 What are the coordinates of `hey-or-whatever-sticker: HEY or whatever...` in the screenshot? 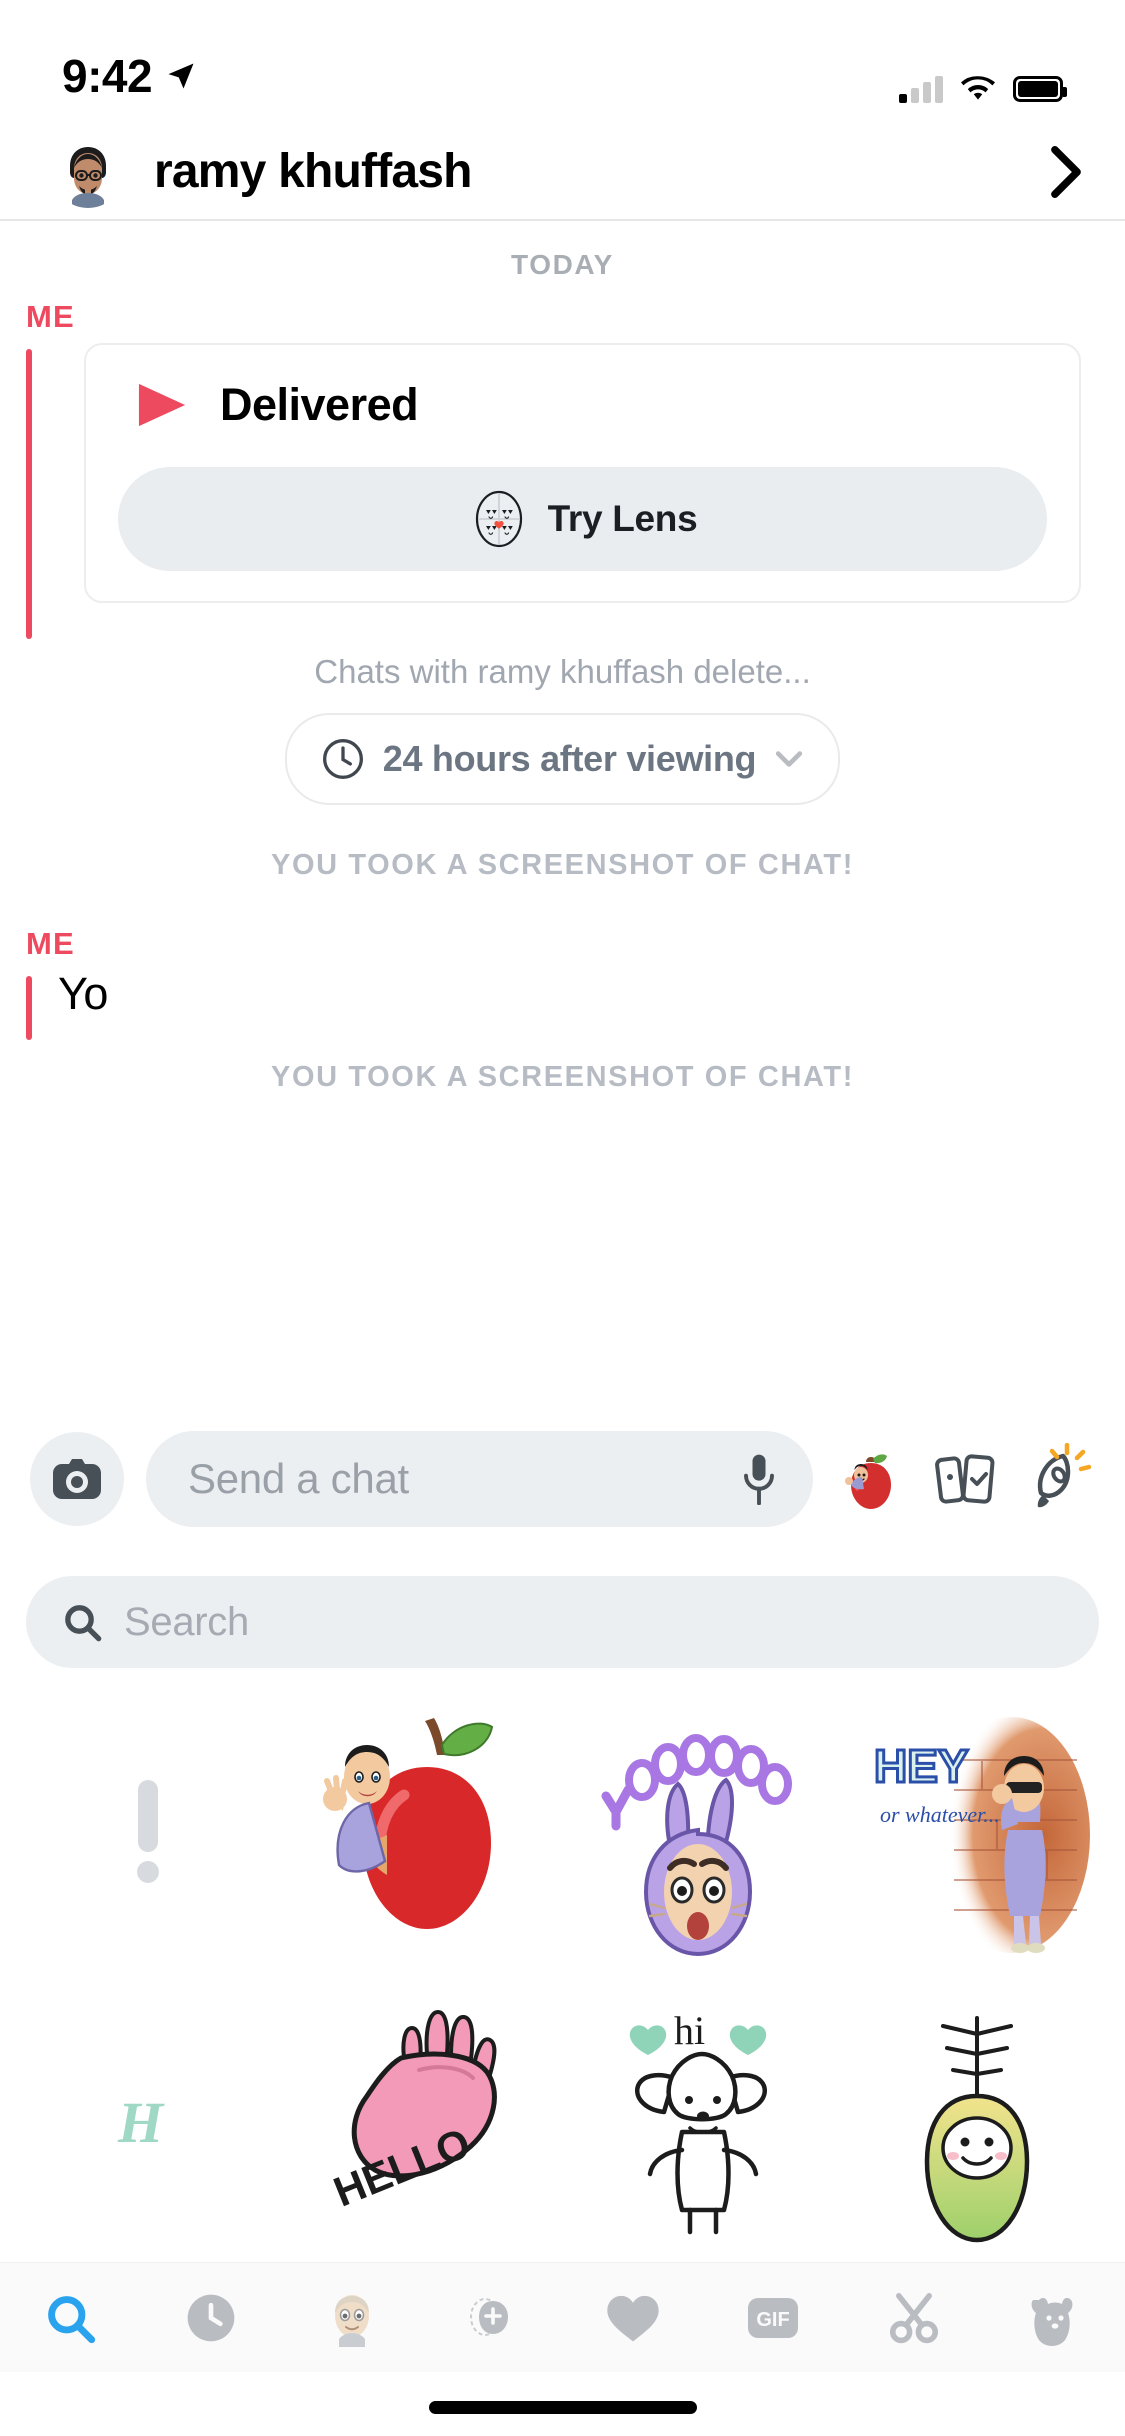 It's located at (981, 1835).